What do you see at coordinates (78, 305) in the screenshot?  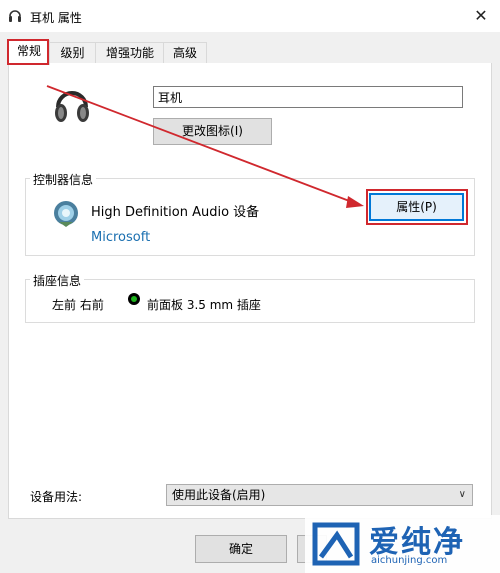 I see `jack-channels: 左前 右前` at bounding box center [78, 305].